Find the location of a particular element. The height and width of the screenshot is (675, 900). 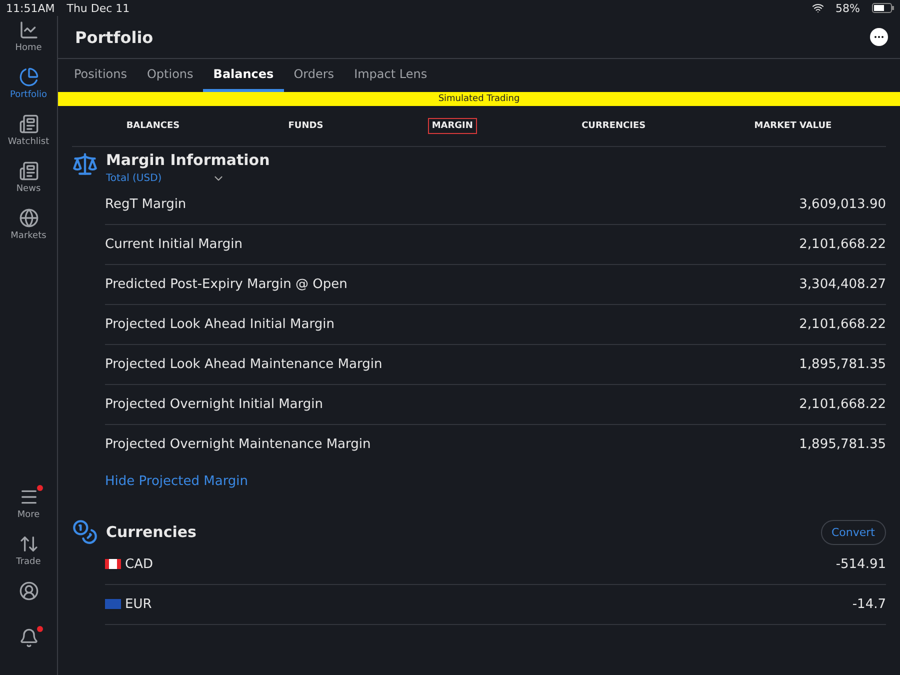

sidebar-item: Watchlist is located at coordinates (28, 137).